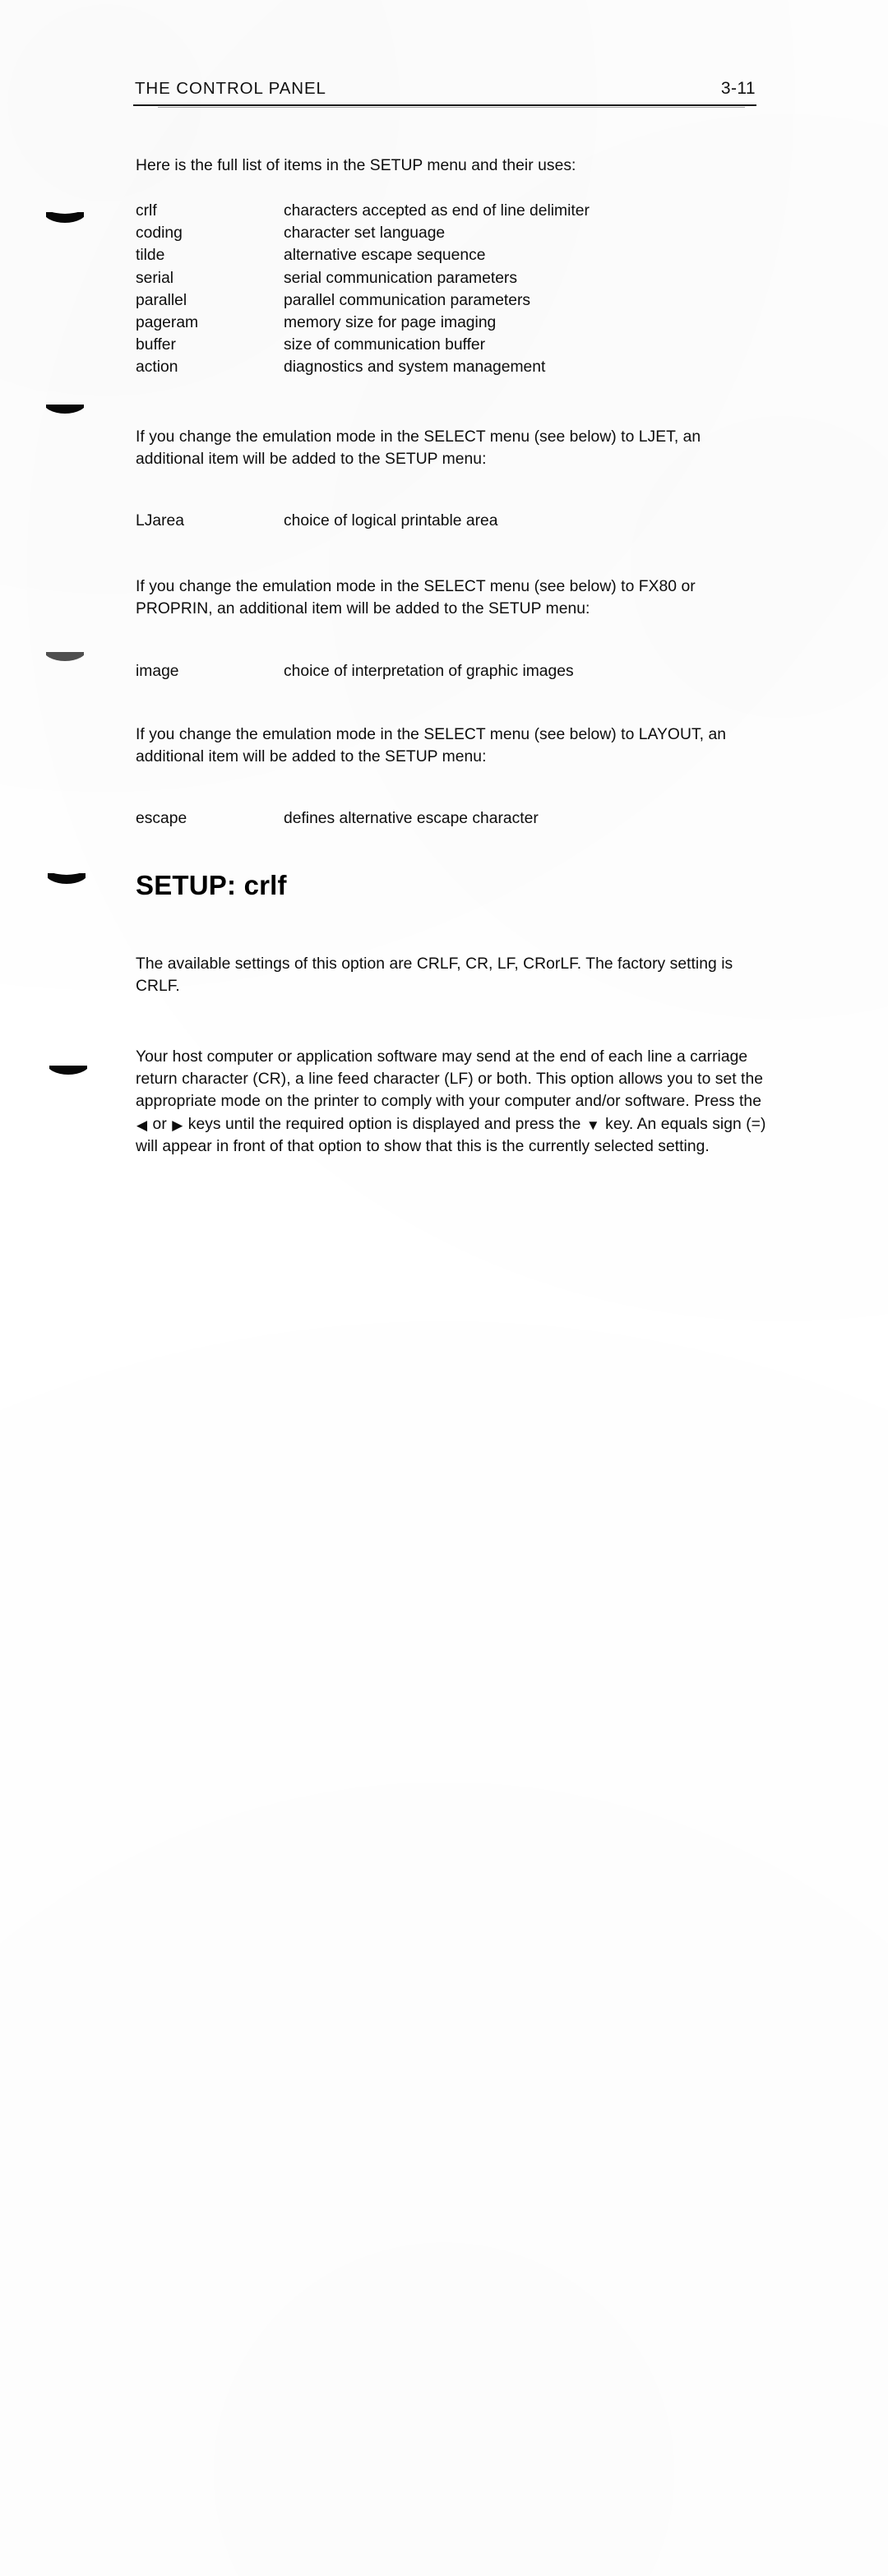 Image resolution: width=888 pixels, height=2576 pixels. What do you see at coordinates (390, 322) in the screenshot?
I see `setup-item-desc: memory size for page imaging` at bounding box center [390, 322].